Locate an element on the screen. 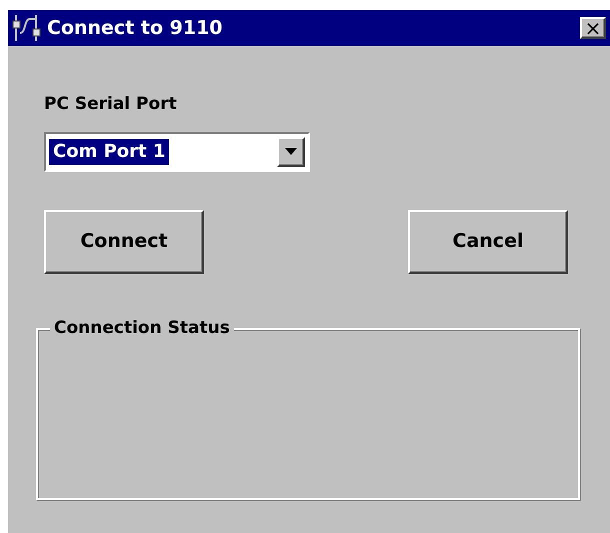 The height and width of the screenshot is (533, 610). caret-icon is located at coordinates (291, 151).